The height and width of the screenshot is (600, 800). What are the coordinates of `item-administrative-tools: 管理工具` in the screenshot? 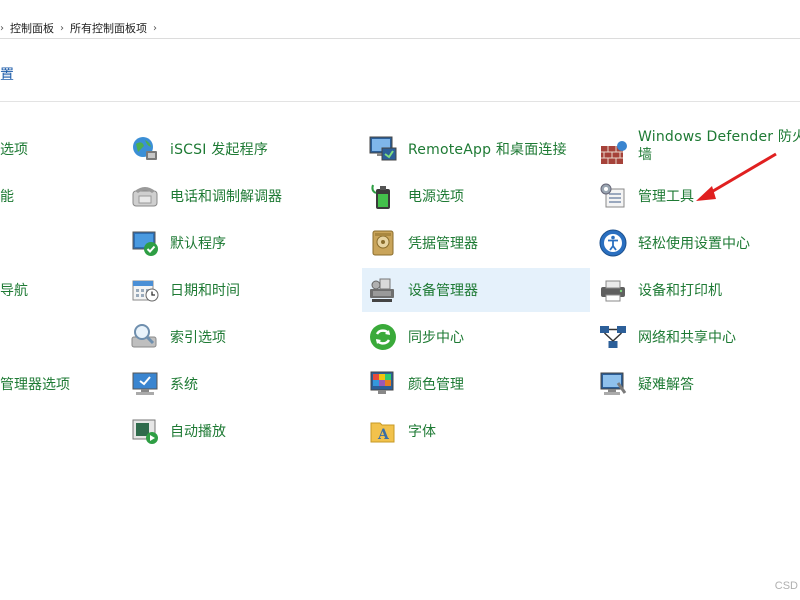 It's located at (699, 196).